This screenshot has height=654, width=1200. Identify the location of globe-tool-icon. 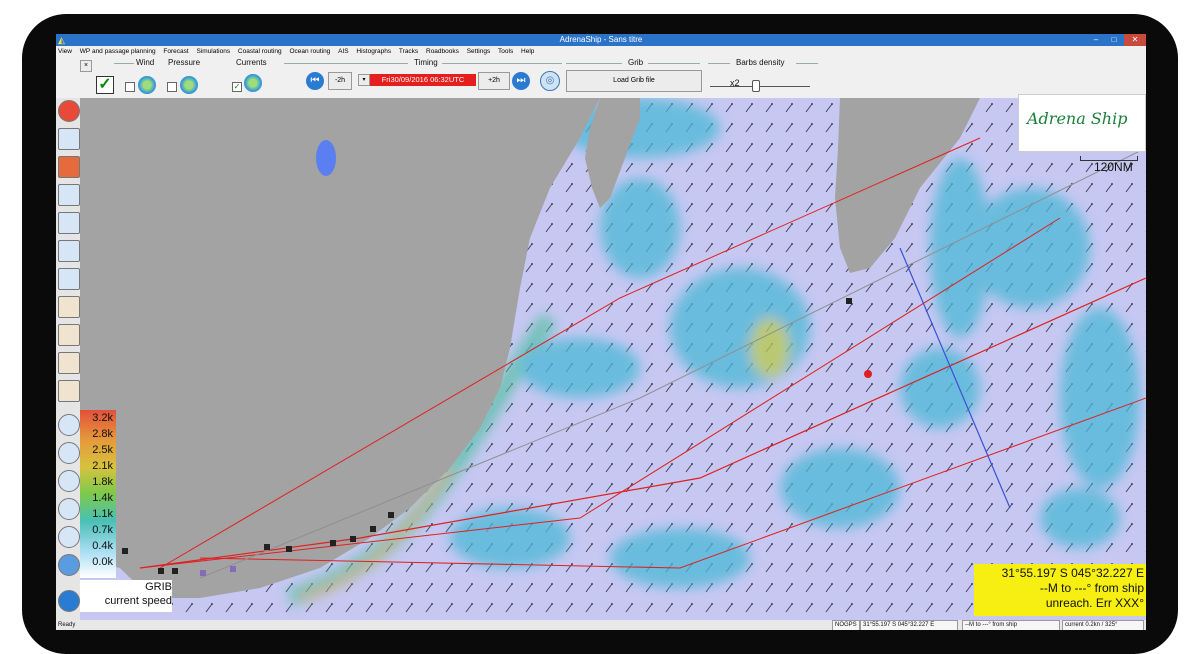
(69, 251).